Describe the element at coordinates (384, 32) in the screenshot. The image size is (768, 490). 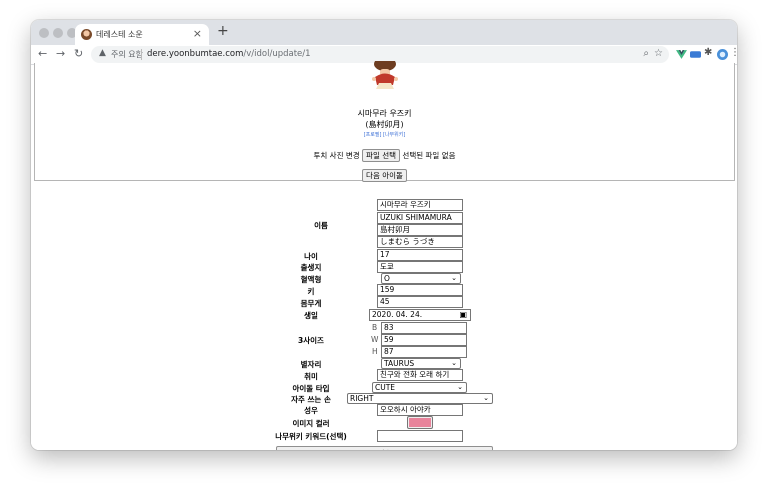
I see `tab-bar: 데레스테 소운 × +` at that location.